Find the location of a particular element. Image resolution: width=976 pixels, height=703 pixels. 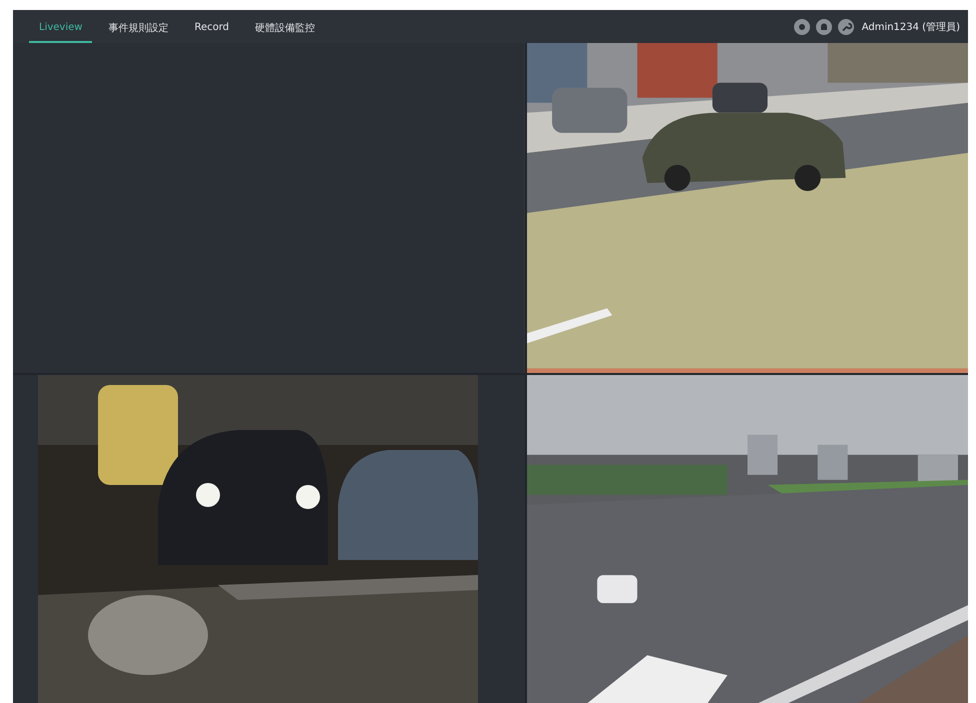

bell-icon is located at coordinates (824, 26).